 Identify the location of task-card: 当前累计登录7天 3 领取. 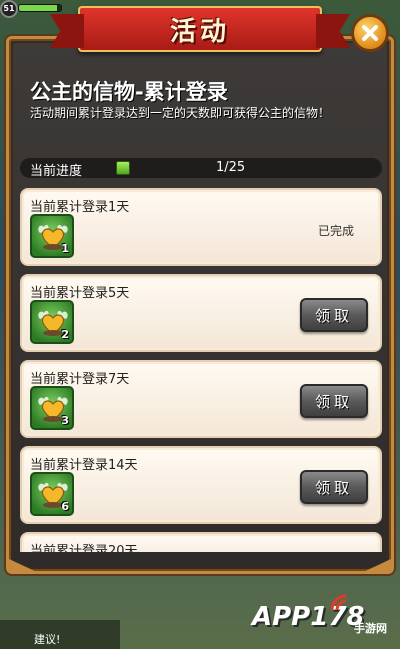
(201, 399).